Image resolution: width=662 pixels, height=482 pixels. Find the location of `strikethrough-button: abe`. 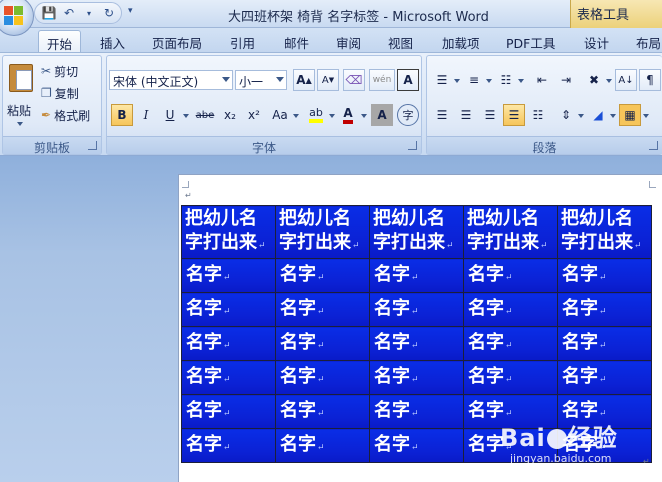

strikethrough-button: abe is located at coordinates (205, 115).